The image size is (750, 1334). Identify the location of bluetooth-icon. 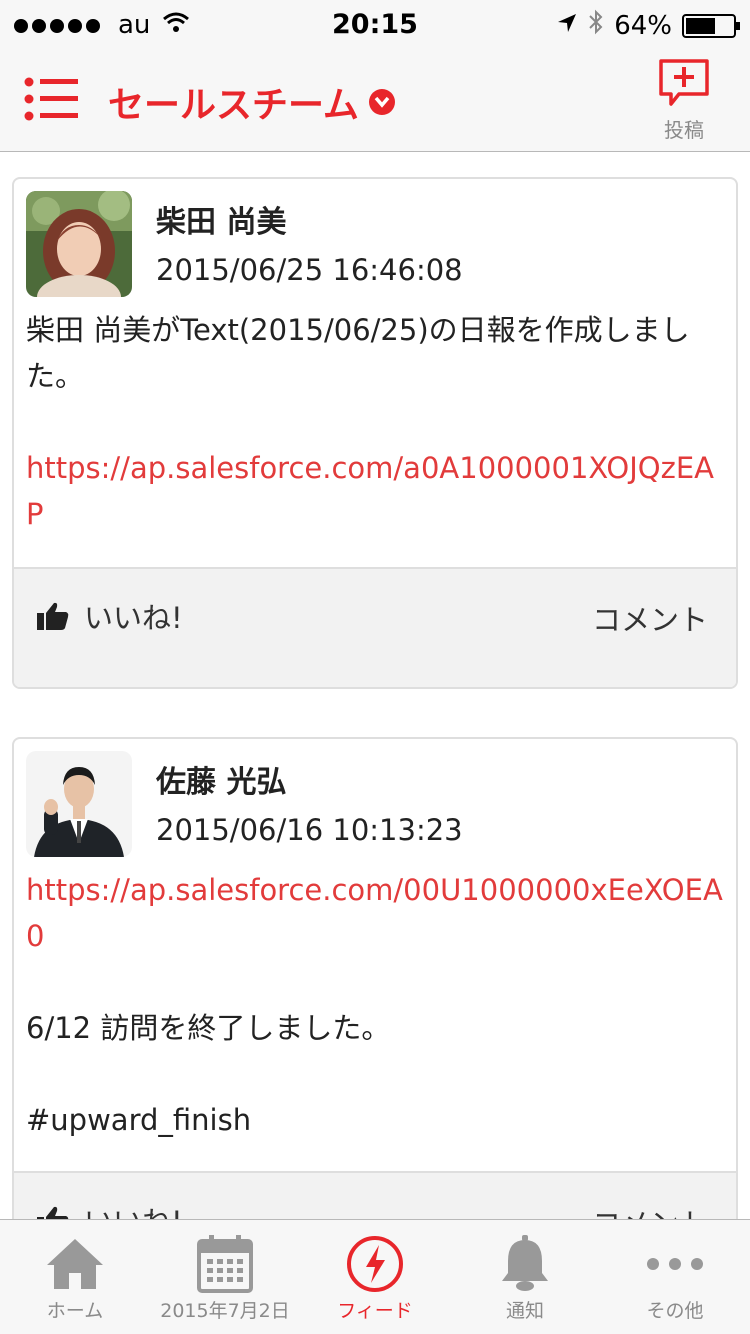
(596, 25).